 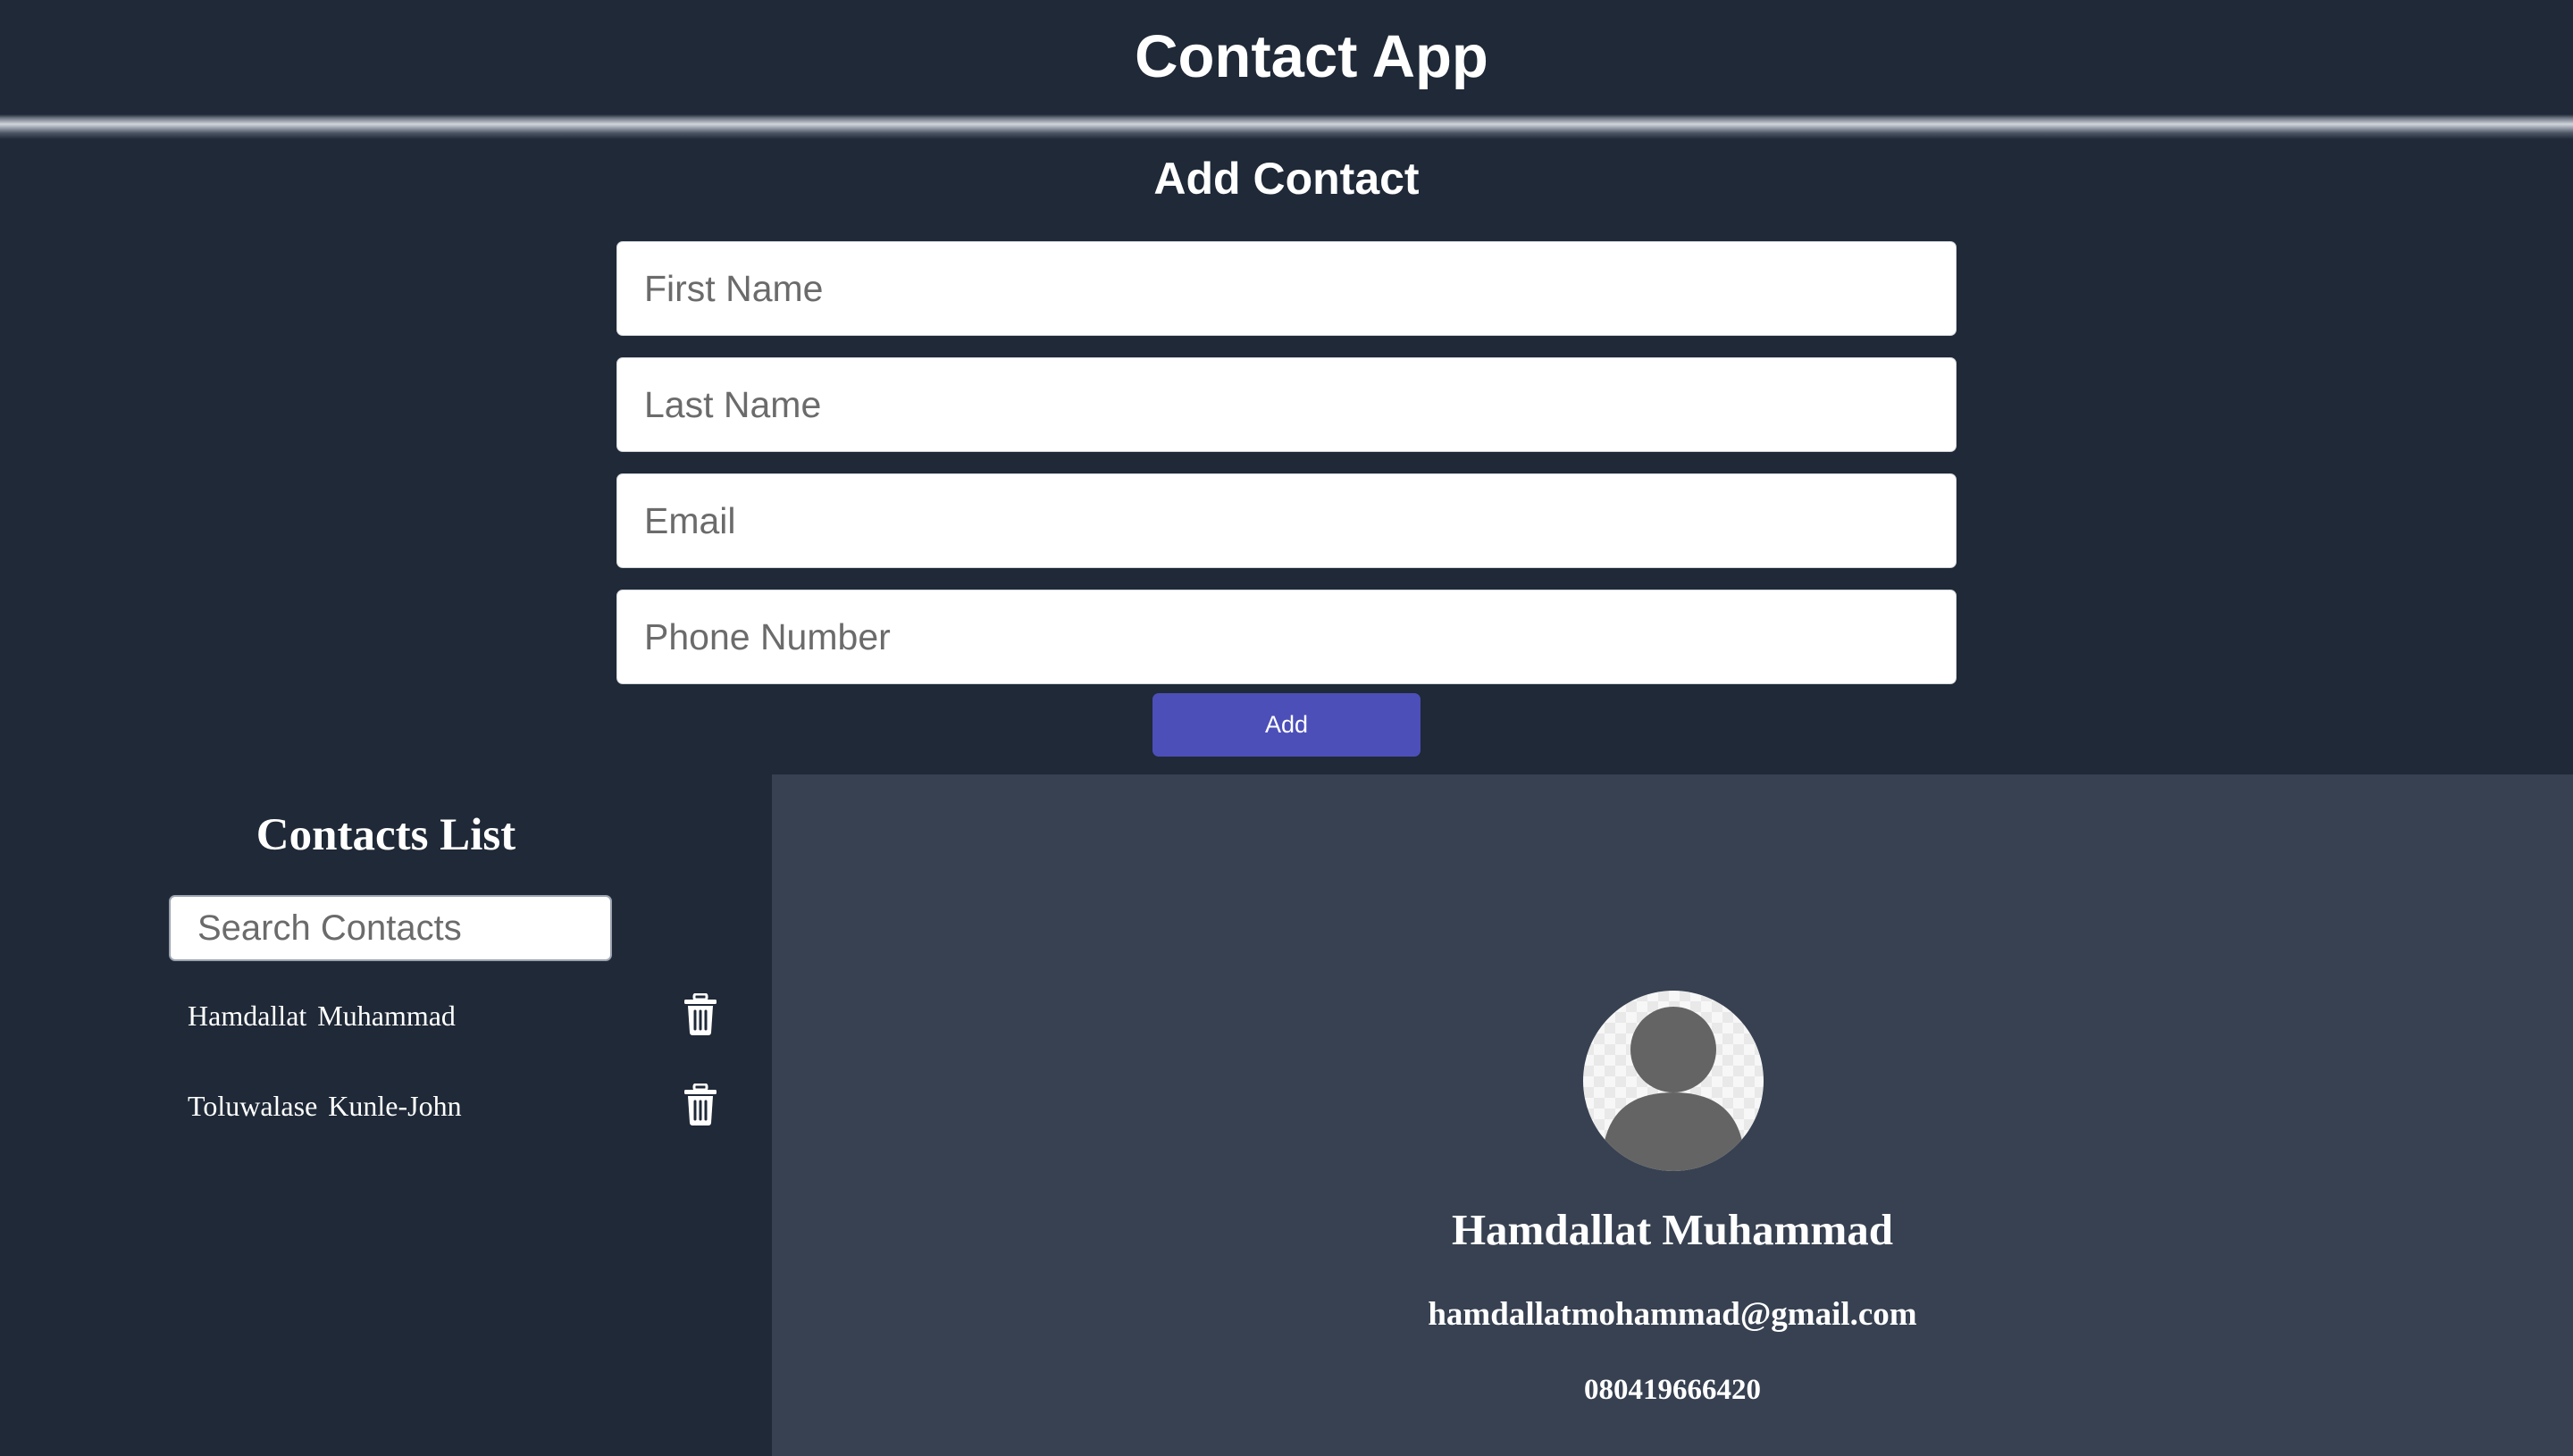 I want to click on contact-list-item: Hamdallat Muhammad, so click(x=456, y=1014).